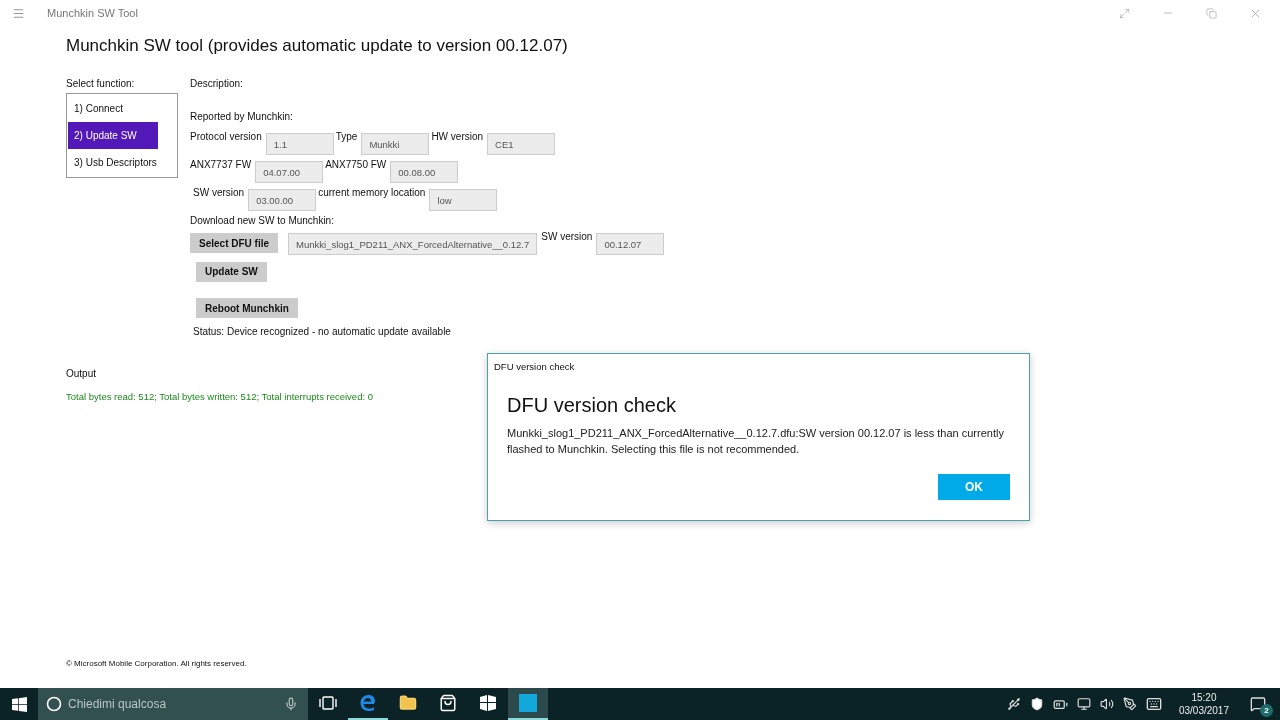  What do you see at coordinates (299, 144) in the screenshot?
I see `value-field: 1.1` at bounding box center [299, 144].